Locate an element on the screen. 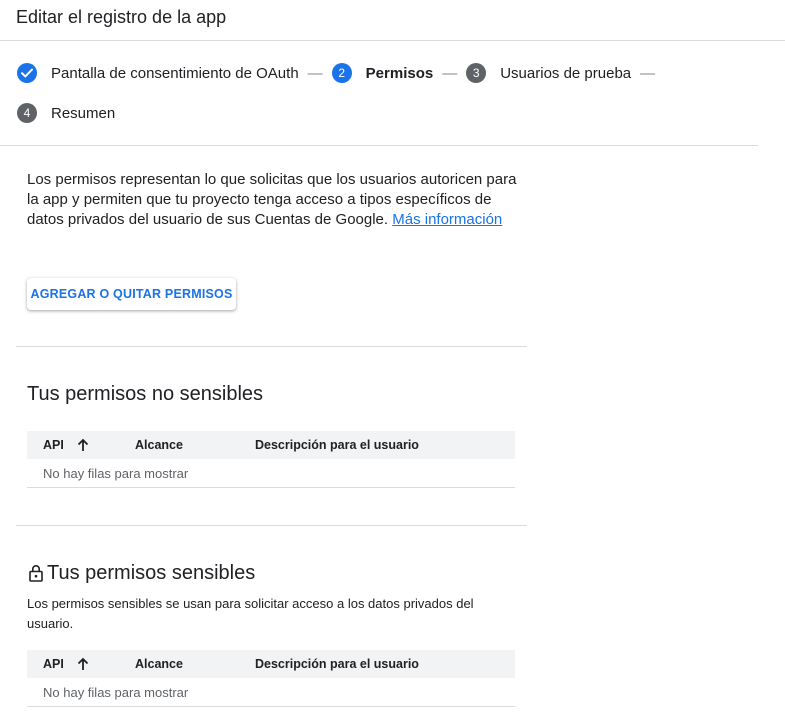 Image resolution: width=785 pixels, height=719 pixels. non-sensitive-scopes-title-text: Tus permisos no sensibles is located at coordinates (145, 394).